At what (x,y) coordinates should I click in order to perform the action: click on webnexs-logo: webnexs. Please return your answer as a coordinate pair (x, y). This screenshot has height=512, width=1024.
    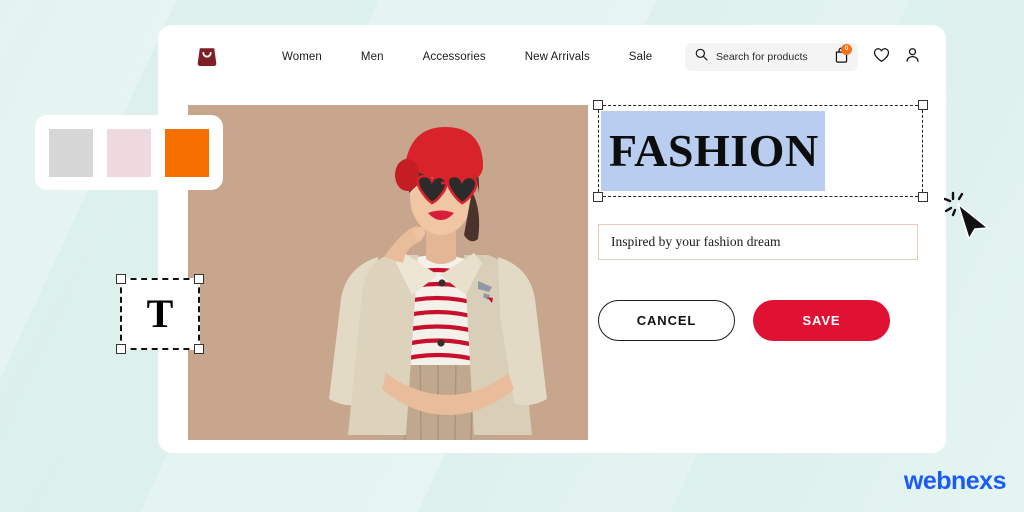
    Looking at the image, I should click on (955, 481).